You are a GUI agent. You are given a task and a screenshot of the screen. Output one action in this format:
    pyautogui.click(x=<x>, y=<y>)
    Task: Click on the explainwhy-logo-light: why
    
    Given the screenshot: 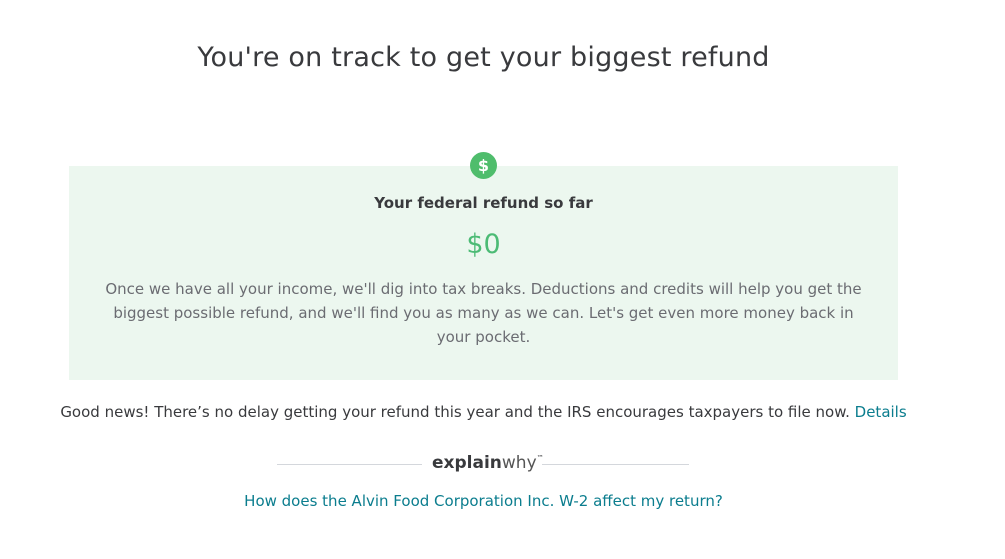 What is the action you would take?
    pyautogui.click(x=519, y=463)
    